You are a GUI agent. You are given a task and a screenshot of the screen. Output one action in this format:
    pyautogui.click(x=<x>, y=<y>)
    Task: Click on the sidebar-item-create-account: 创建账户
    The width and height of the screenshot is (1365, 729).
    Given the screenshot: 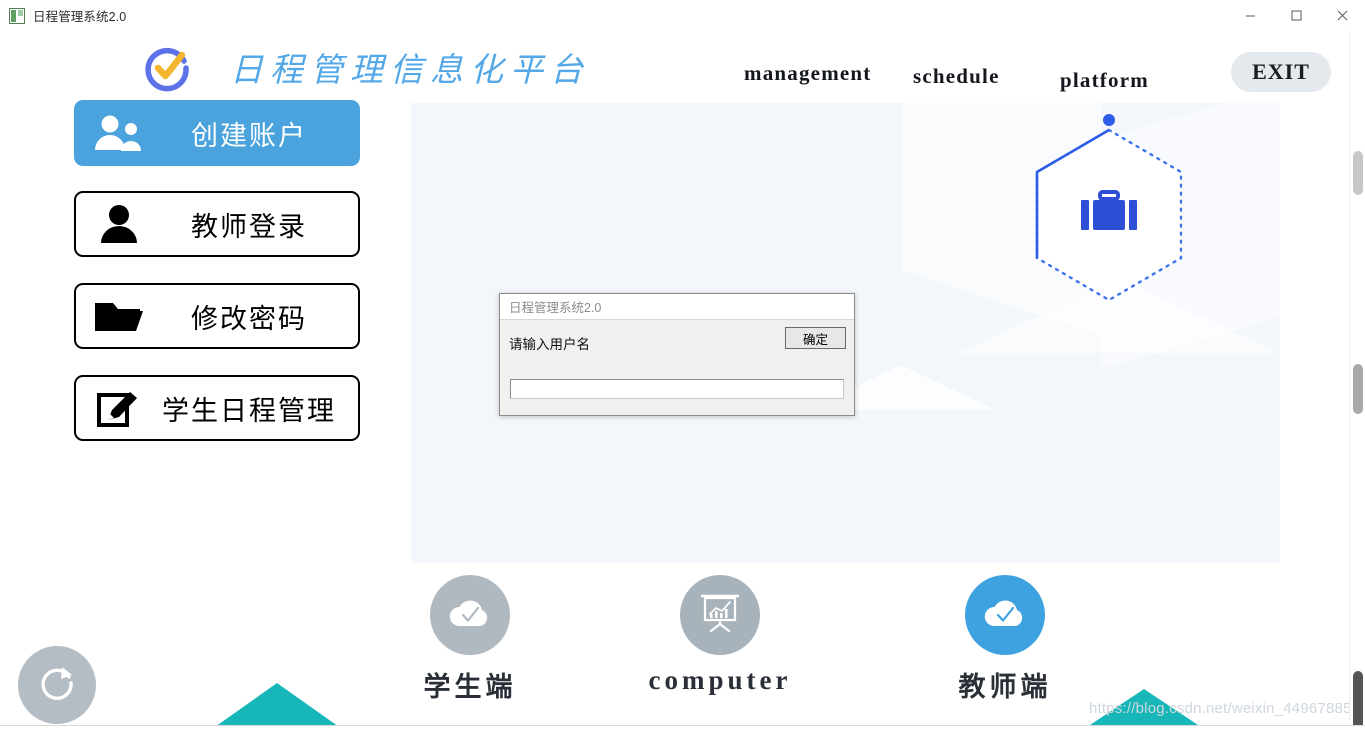 What is the action you would take?
    pyautogui.click(x=217, y=133)
    